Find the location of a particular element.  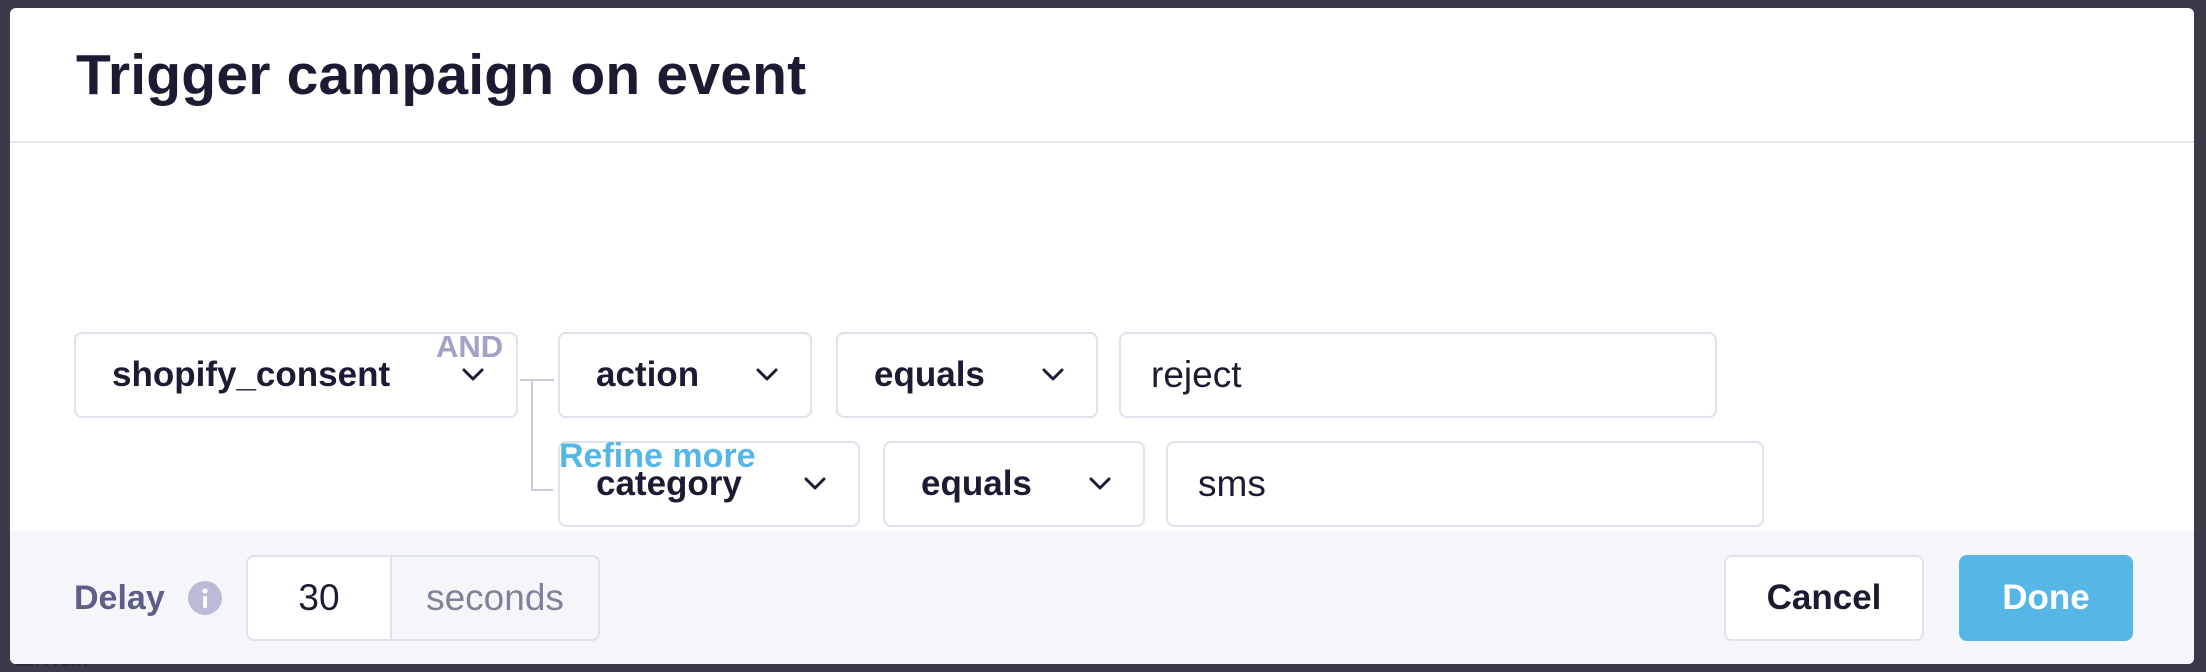

modal-title: Trigger campaign on event is located at coordinates (441, 74).